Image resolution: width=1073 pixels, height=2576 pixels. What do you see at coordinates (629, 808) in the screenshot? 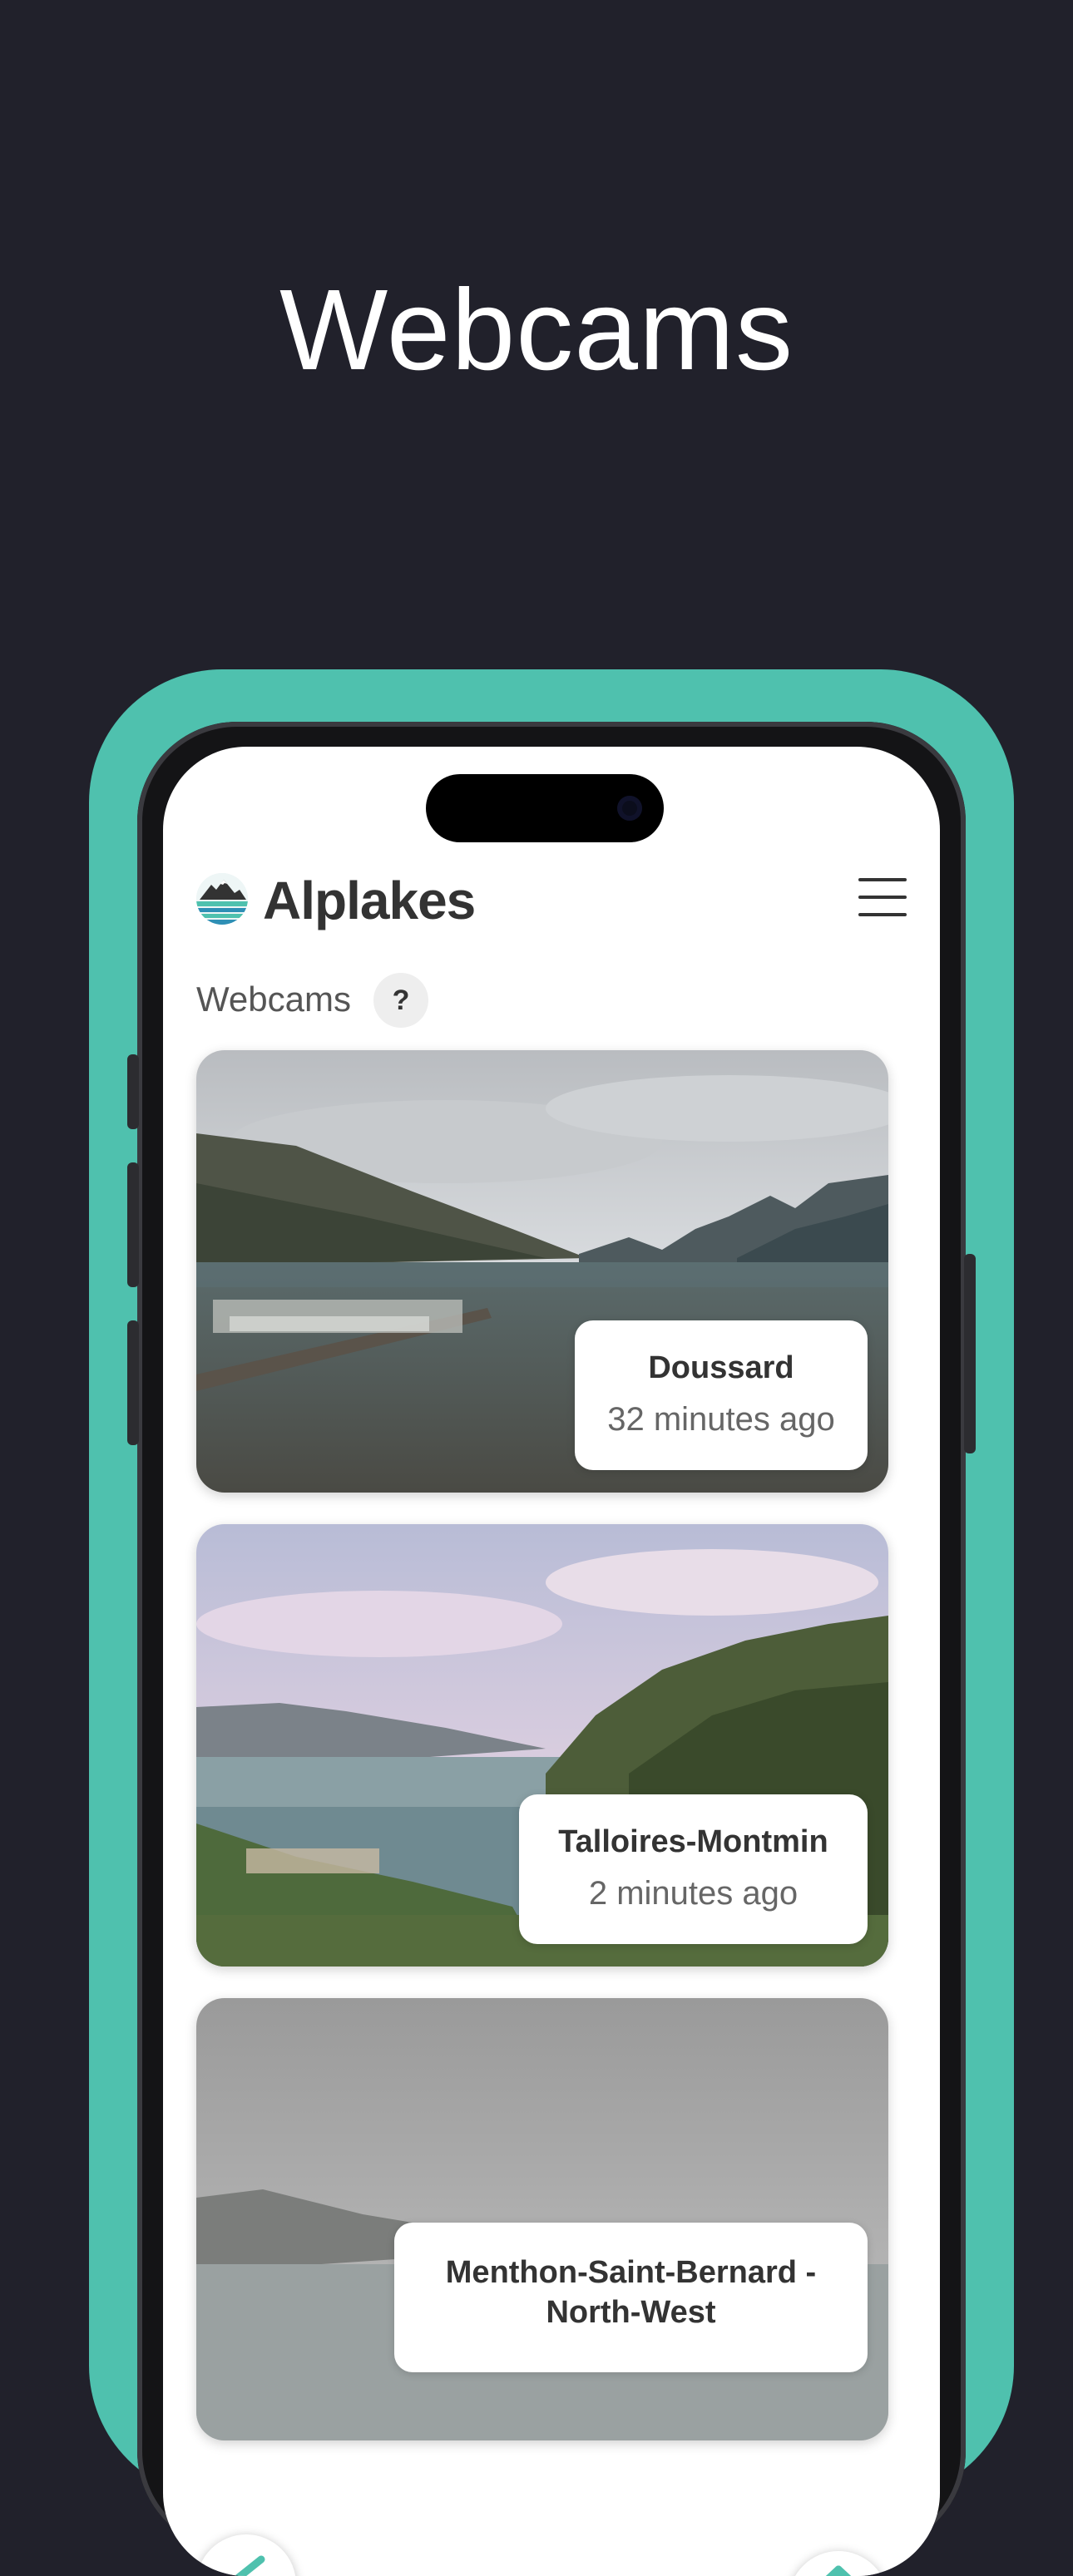
I see `front-camera-icon` at bounding box center [629, 808].